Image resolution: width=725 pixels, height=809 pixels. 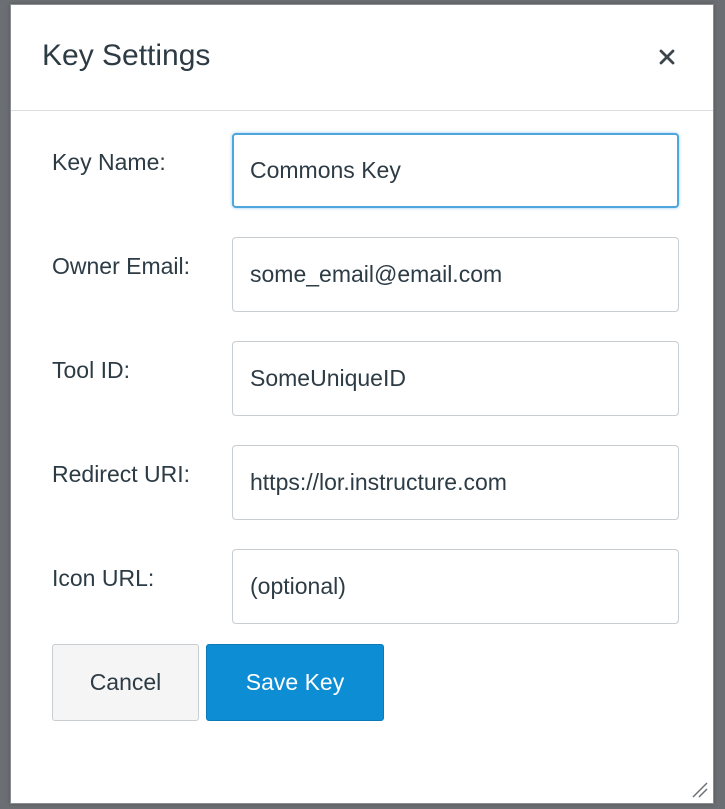 I want to click on key-name-row: Key Name:, so click(x=362, y=170).